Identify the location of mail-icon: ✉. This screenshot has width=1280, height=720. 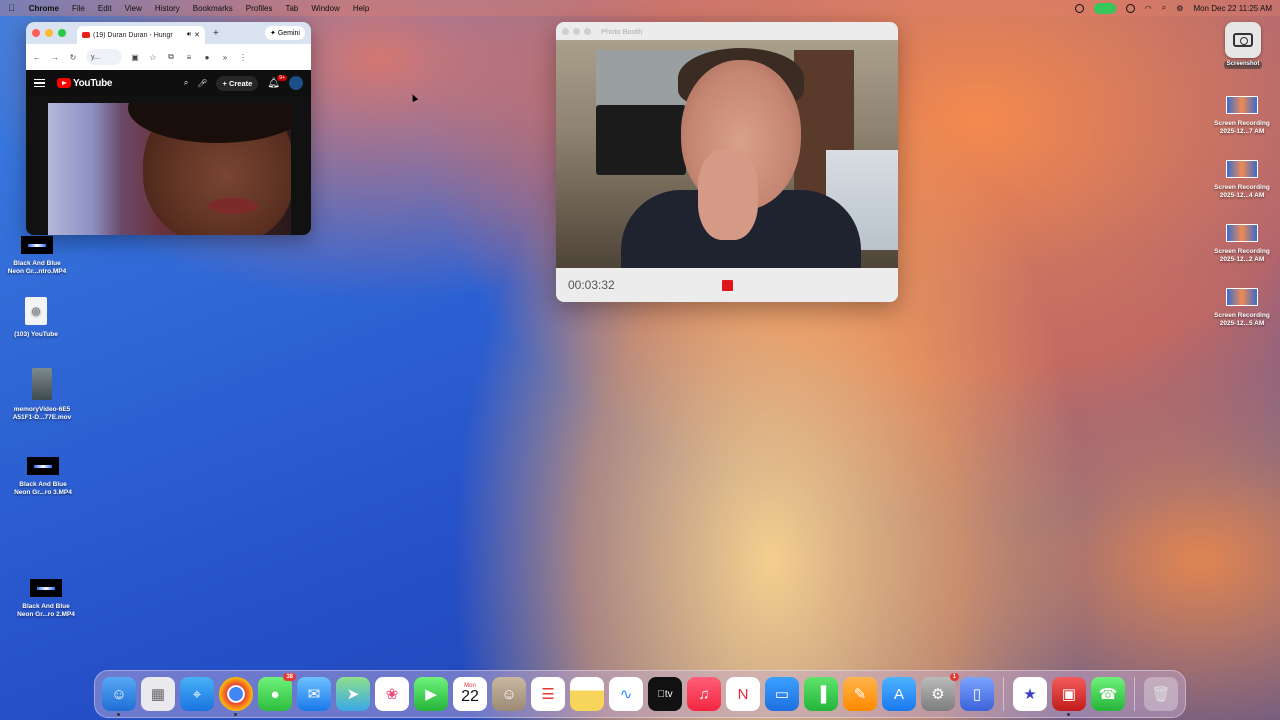
(314, 694).